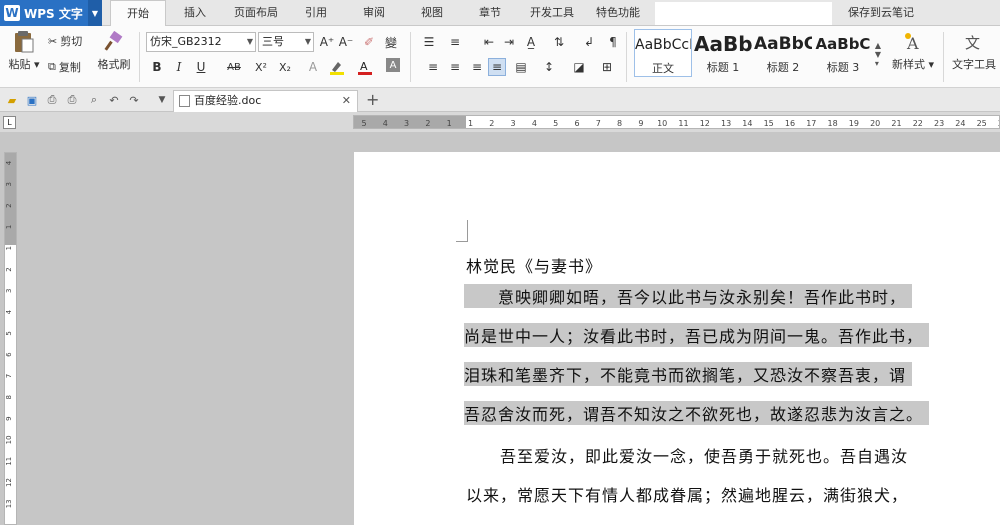 Image resolution: width=1000 pixels, height=525 pixels. Describe the element at coordinates (316, 13) in the screenshot. I see `tab-references: 引用` at that location.